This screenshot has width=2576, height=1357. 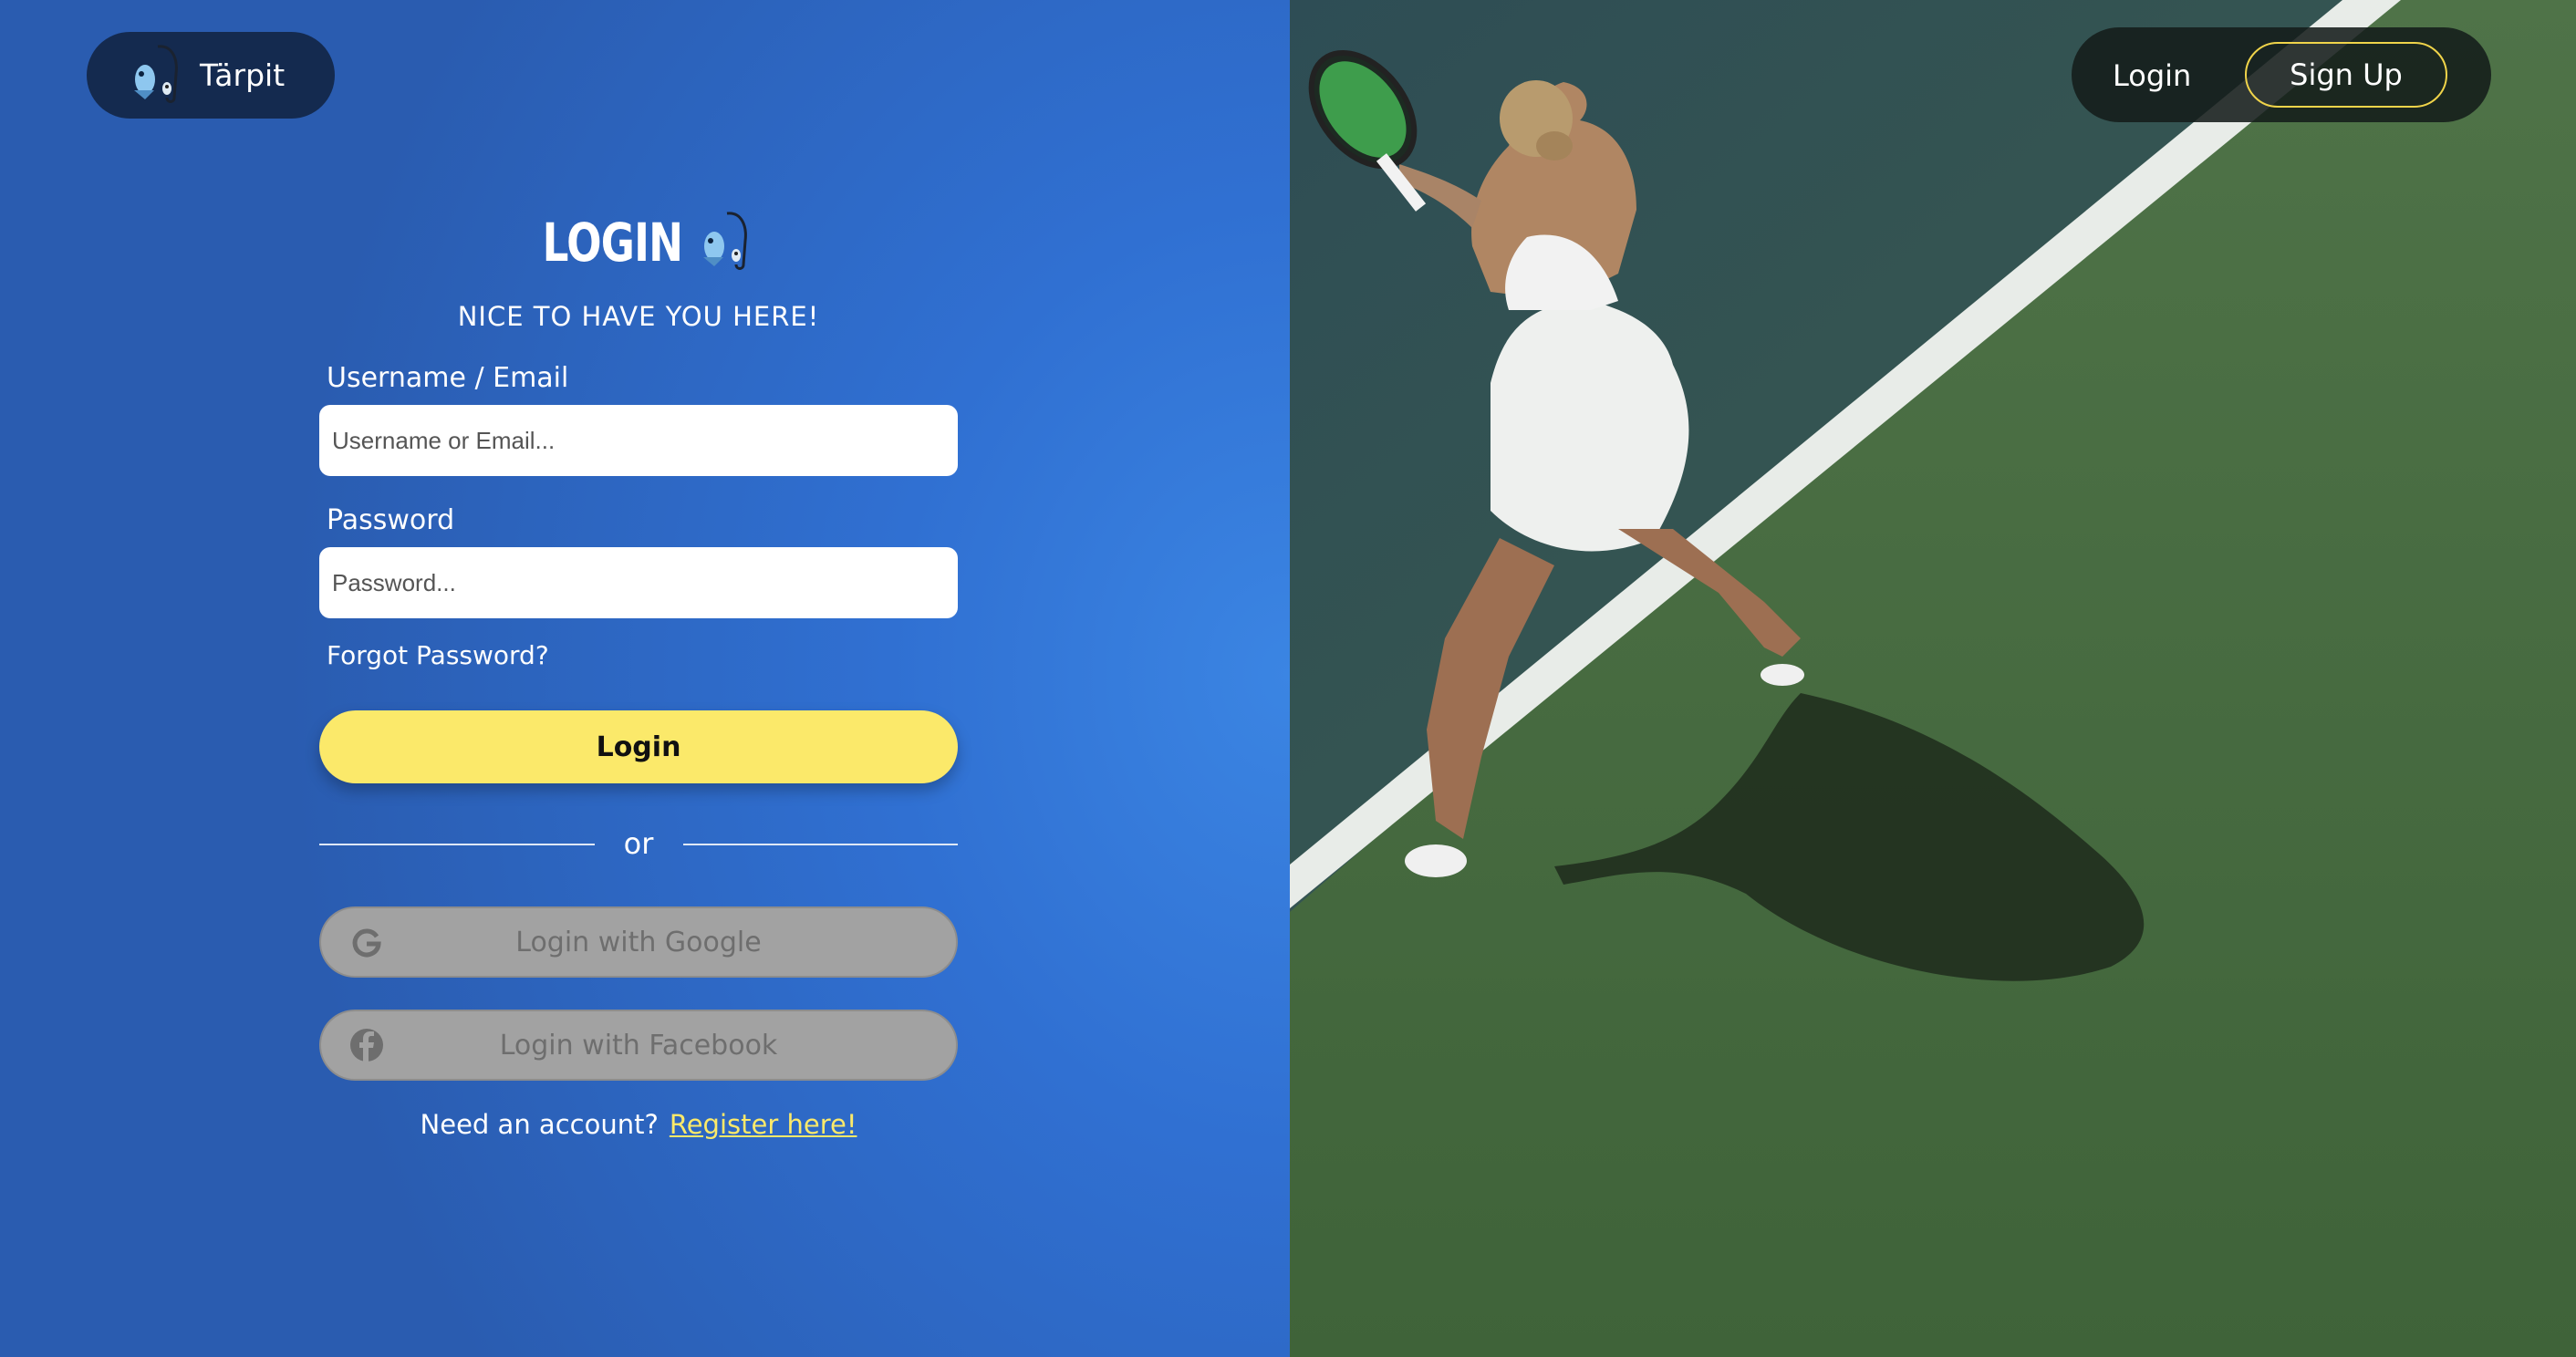 What do you see at coordinates (638, 317) in the screenshot?
I see `page-subtitle: NICE TO HAVE YOU HERE!` at bounding box center [638, 317].